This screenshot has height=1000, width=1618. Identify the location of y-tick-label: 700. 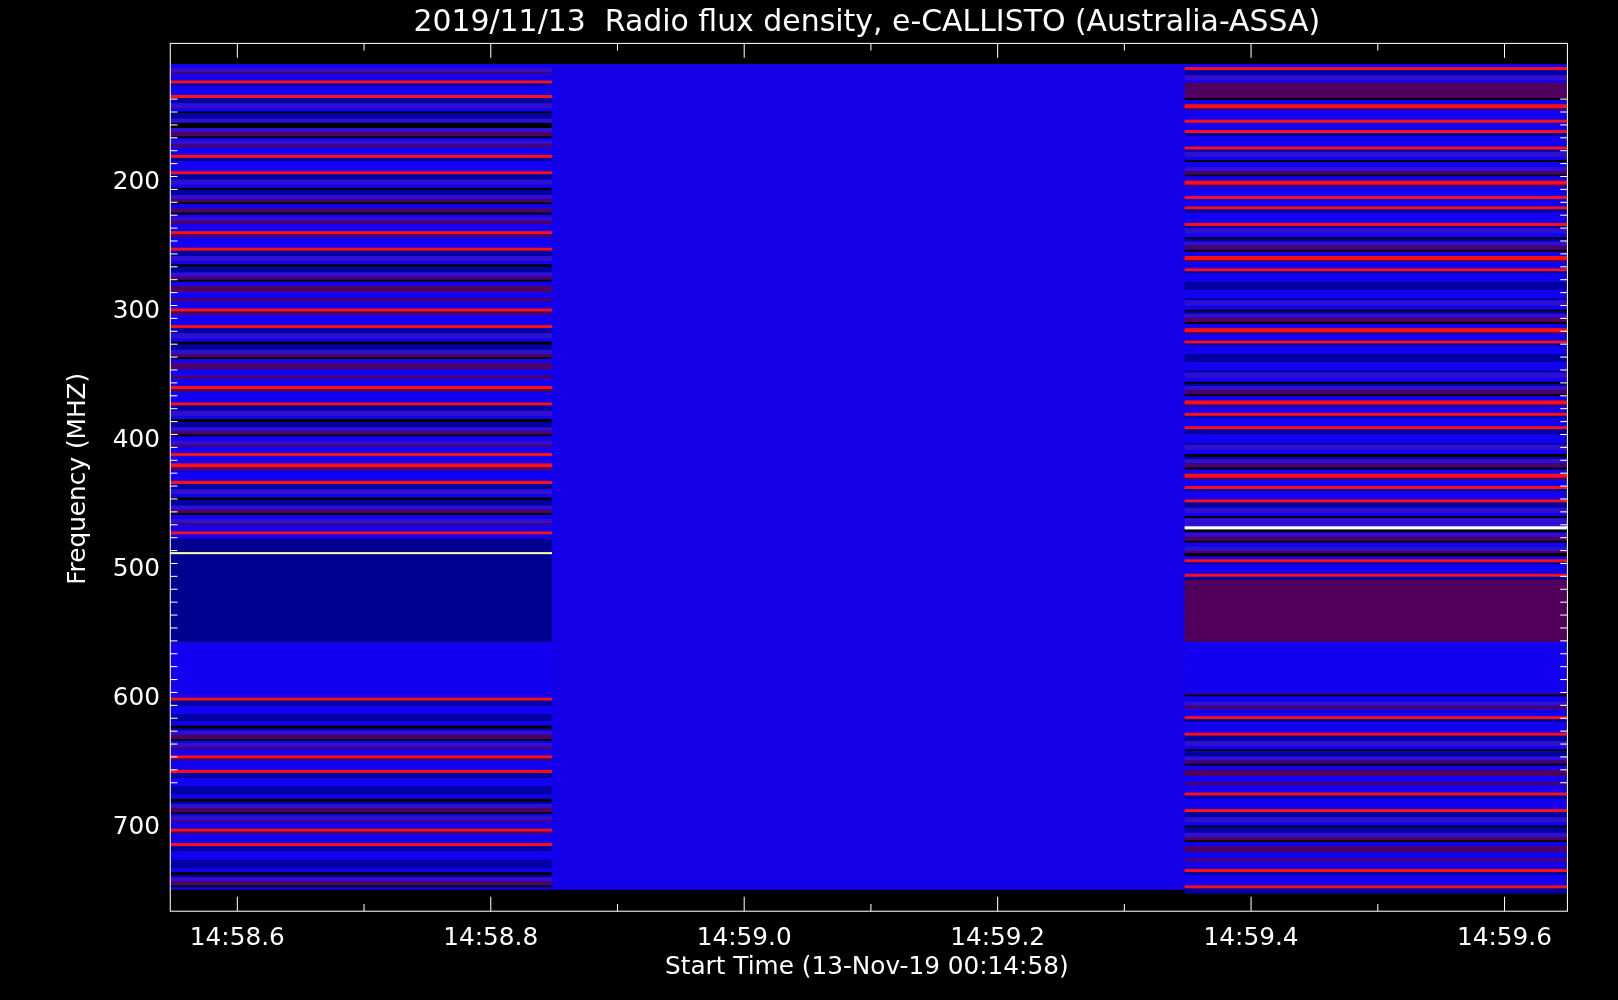
(136, 825).